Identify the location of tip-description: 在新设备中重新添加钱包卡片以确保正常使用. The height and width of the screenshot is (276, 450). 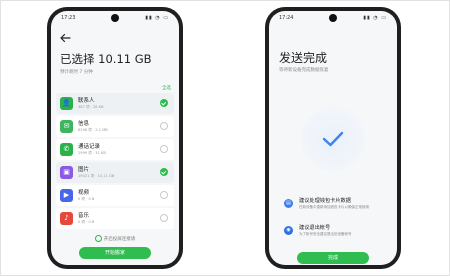
(334, 207).